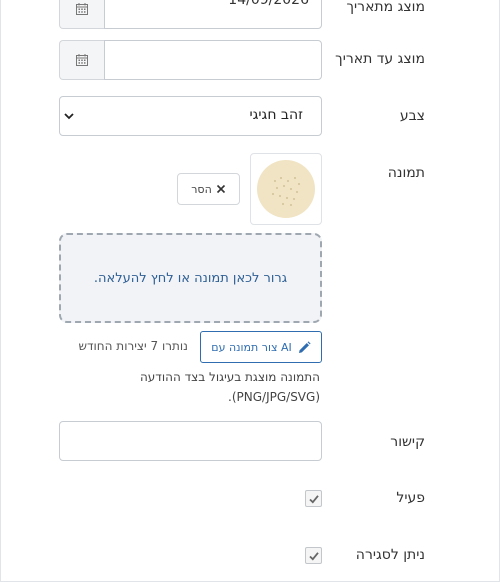 This screenshot has height=582, width=500. I want to click on close-icon, so click(220, 189).